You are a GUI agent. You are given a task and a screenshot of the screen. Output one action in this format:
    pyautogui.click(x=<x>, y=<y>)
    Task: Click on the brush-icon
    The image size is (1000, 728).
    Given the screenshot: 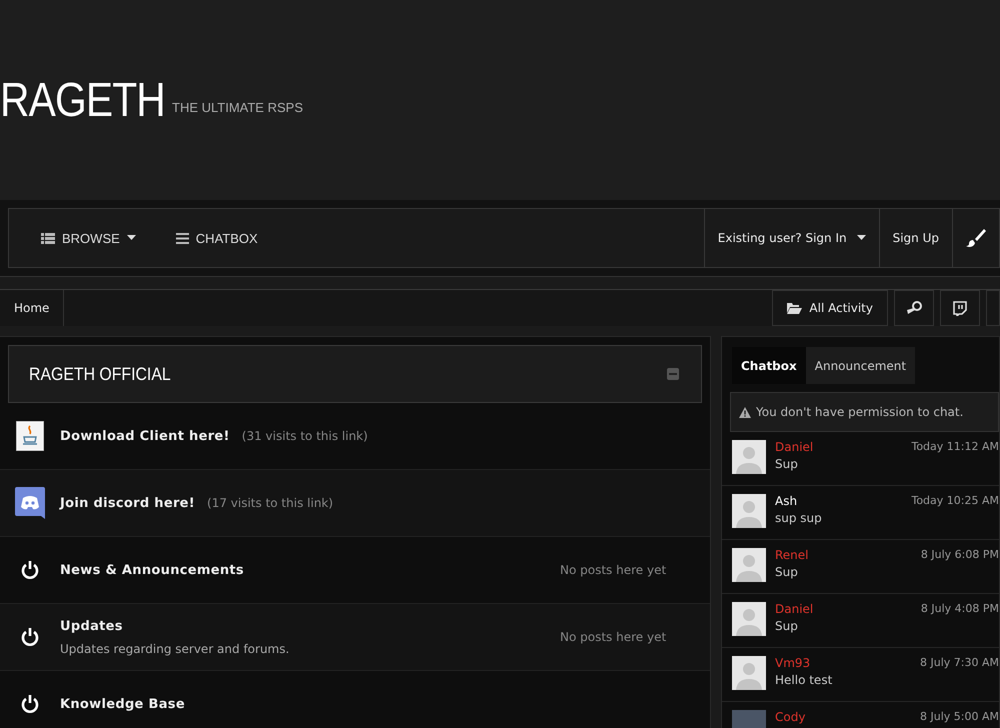 What is the action you would take?
    pyautogui.click(x=976, y=238)
    